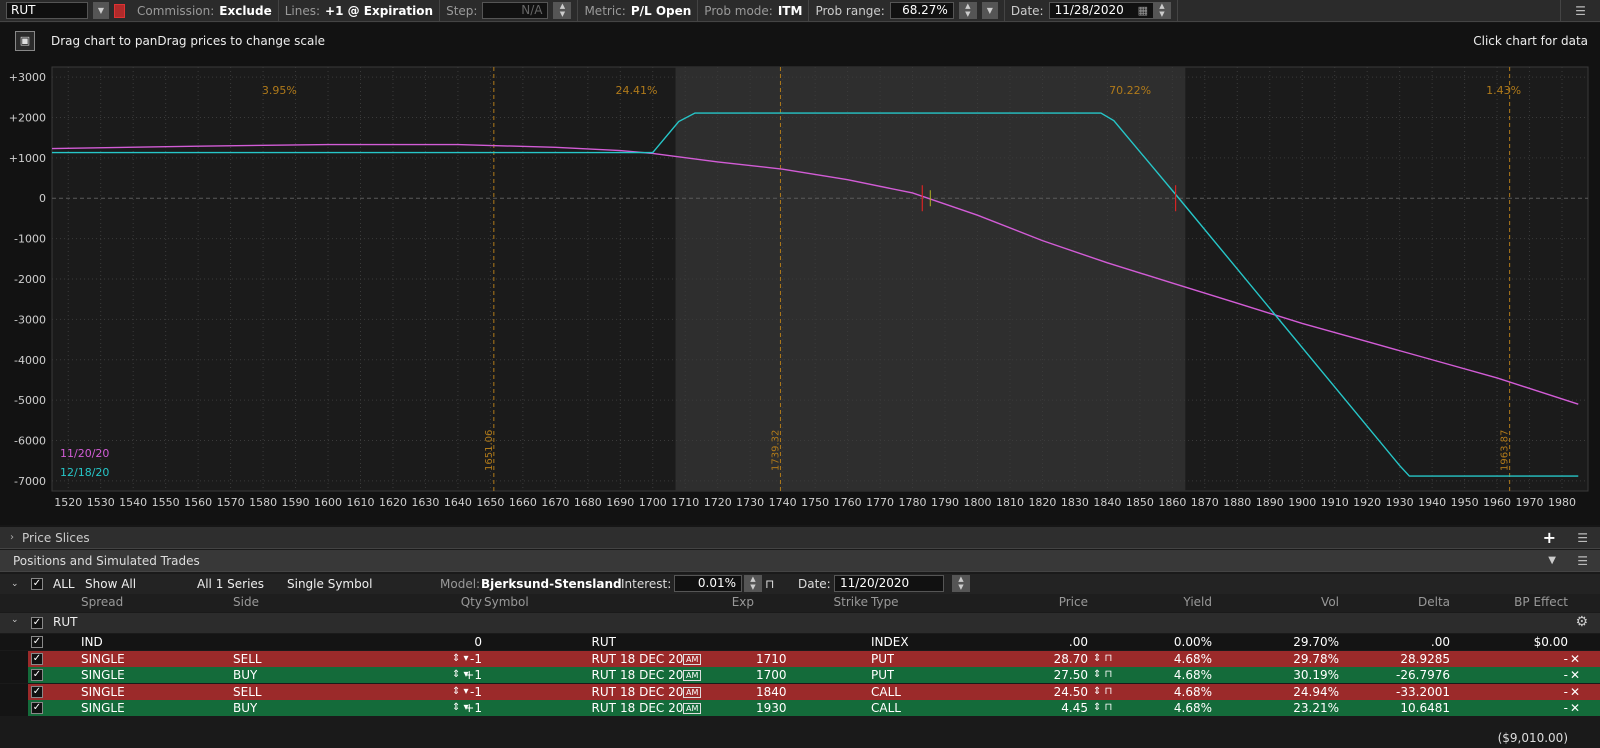 This screenshot has height=748, width=1600. I want to click on col-symbol: Symbol, so click(506, 602).